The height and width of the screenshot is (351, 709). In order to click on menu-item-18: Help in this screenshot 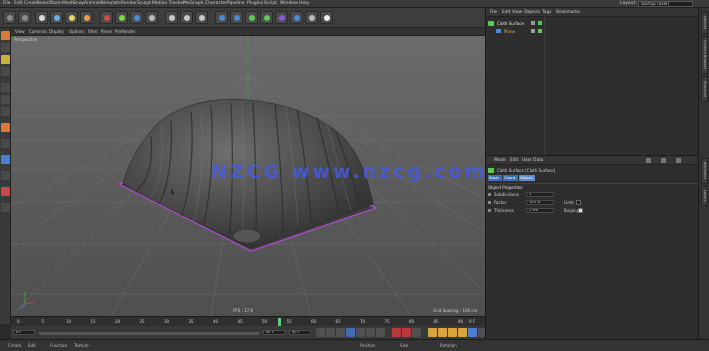, I will do `click(304, 3)`.